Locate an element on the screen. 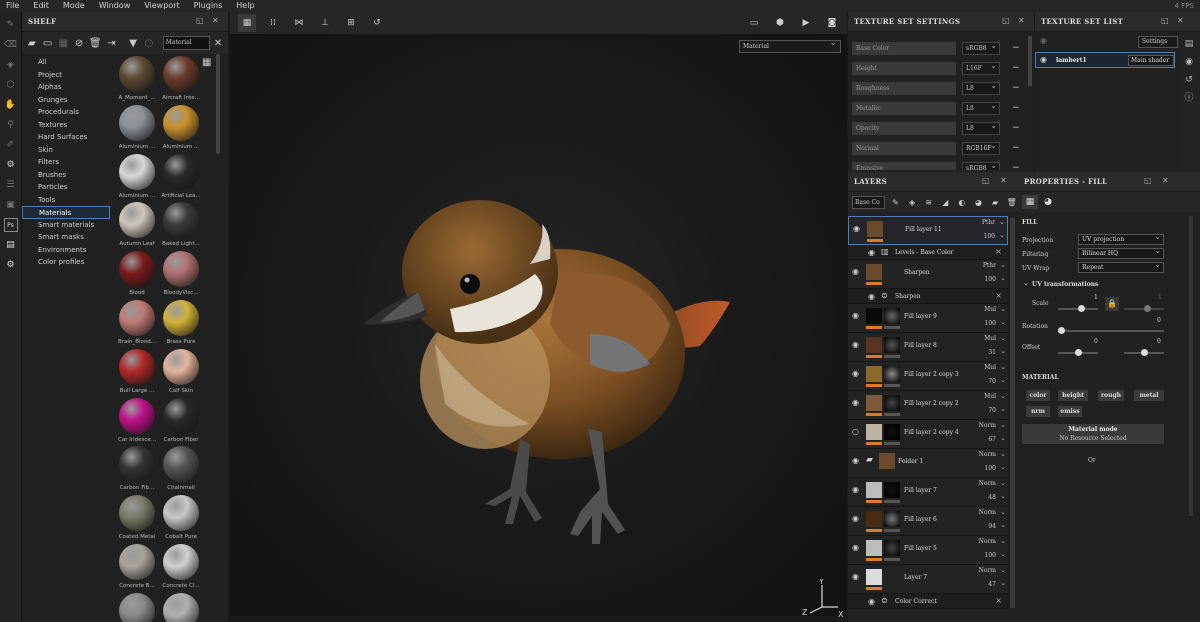 The width and height of the screenshot is (1200, 622). scale-u-slider is located at coordinates (1078, 308).